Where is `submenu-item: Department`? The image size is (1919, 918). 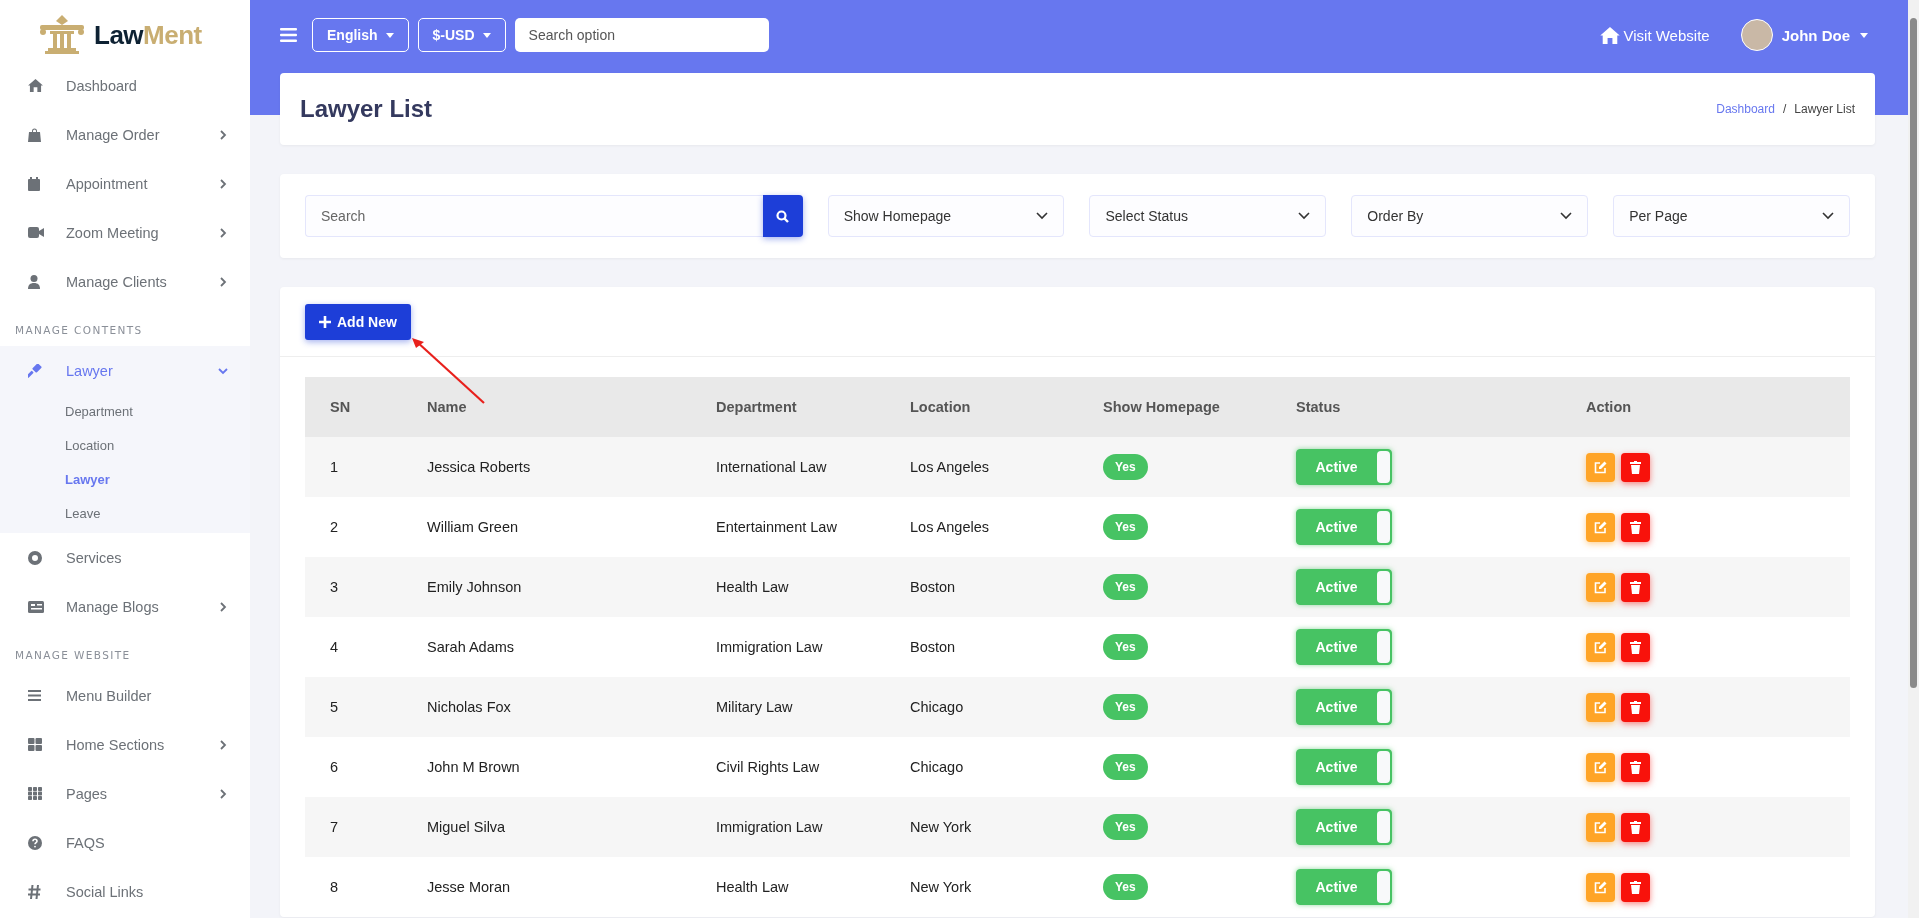 submenu-item: Department is located at coordinates (125, 412).